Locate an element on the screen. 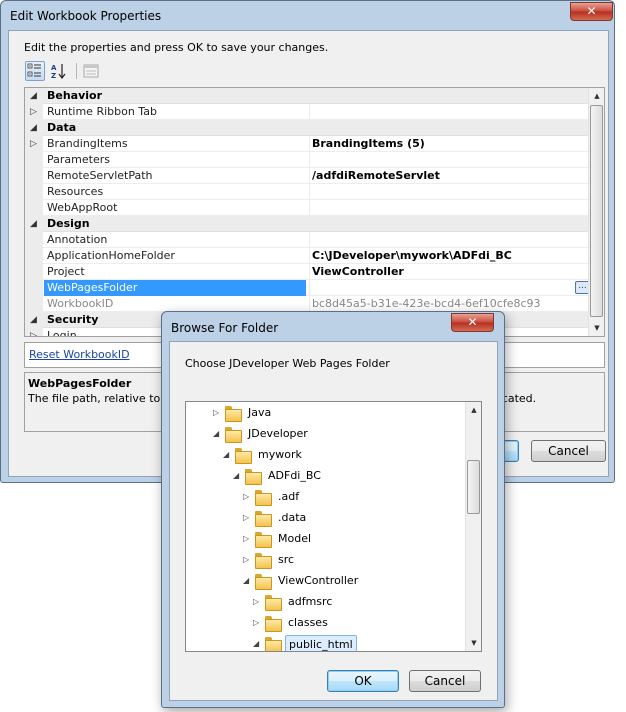  property-pages-icon is located at coordinates (91, 71).